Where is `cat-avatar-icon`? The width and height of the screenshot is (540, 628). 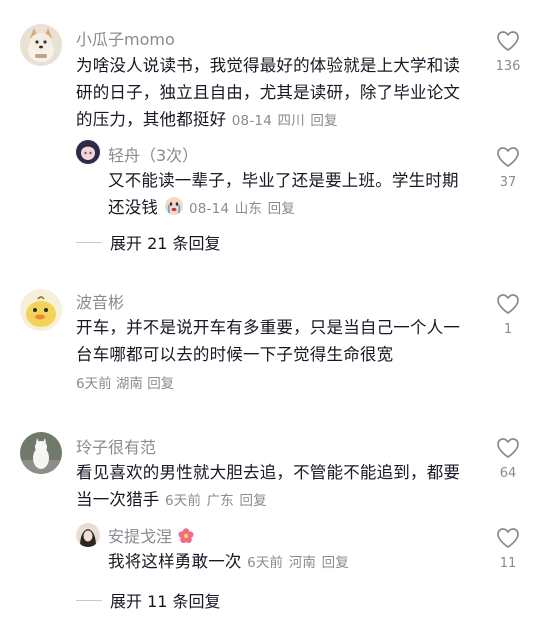
cat-avatar-icon is located at coordinates (41, 453).